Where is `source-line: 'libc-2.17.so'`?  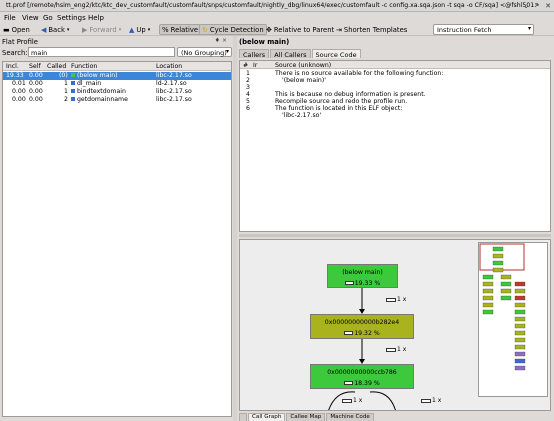
source-line: 'libc-2.17.so' is located at coordinates (302, 115).